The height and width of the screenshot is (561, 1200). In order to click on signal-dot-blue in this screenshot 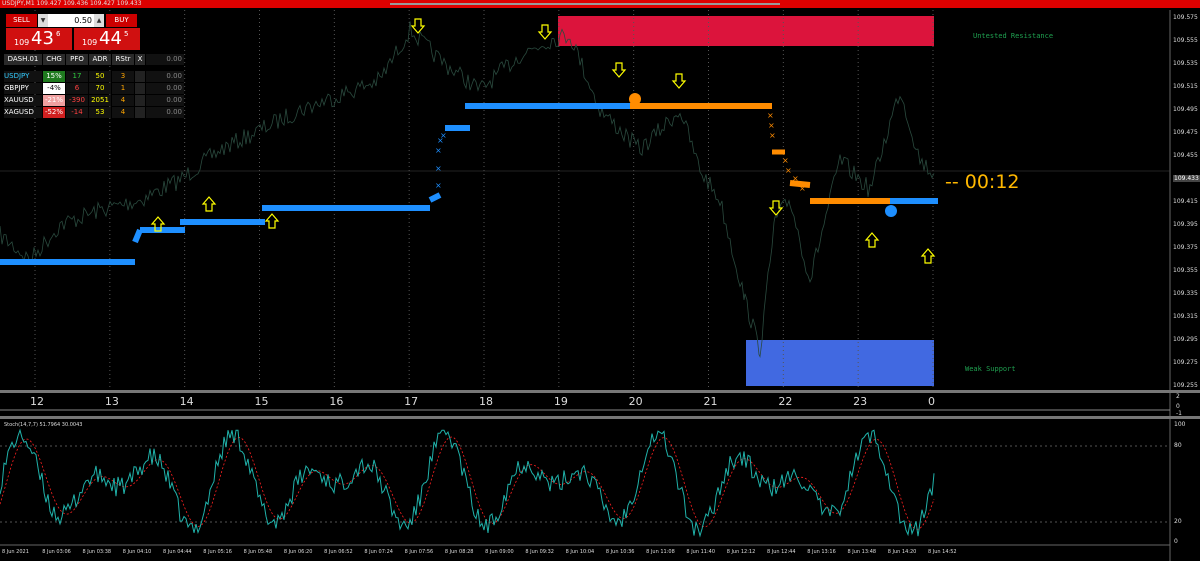, I will do `click(891, 211)`.